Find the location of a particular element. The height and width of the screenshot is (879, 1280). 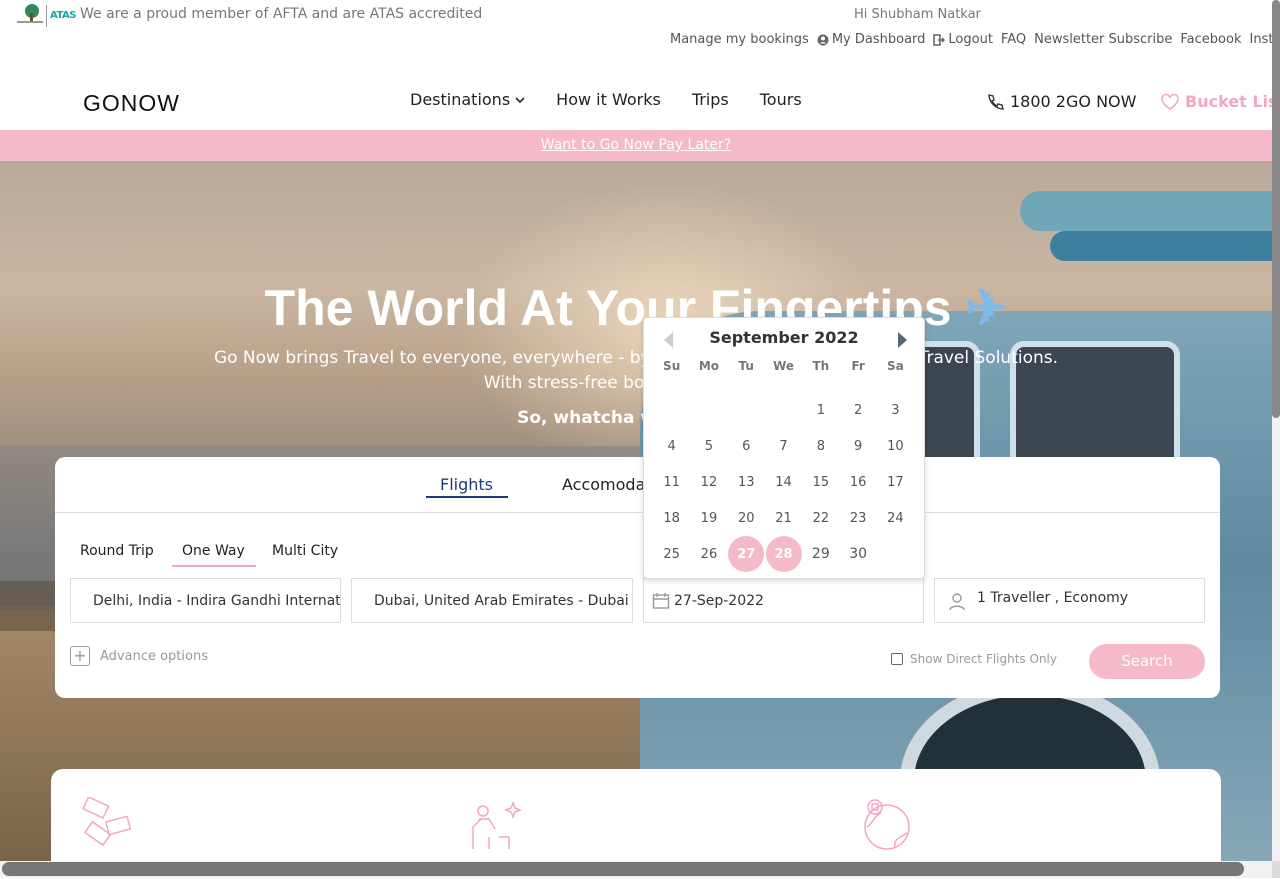

calendar-icon is located at coordinates (661, 600).